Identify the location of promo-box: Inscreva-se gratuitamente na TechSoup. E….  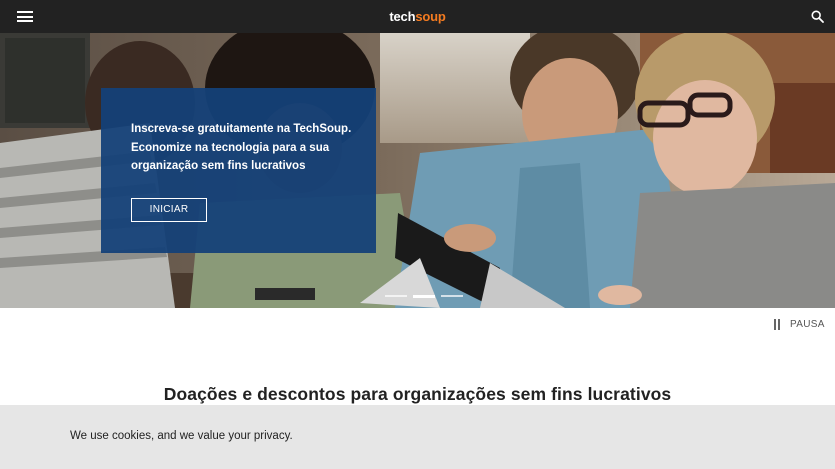
(238, 170).